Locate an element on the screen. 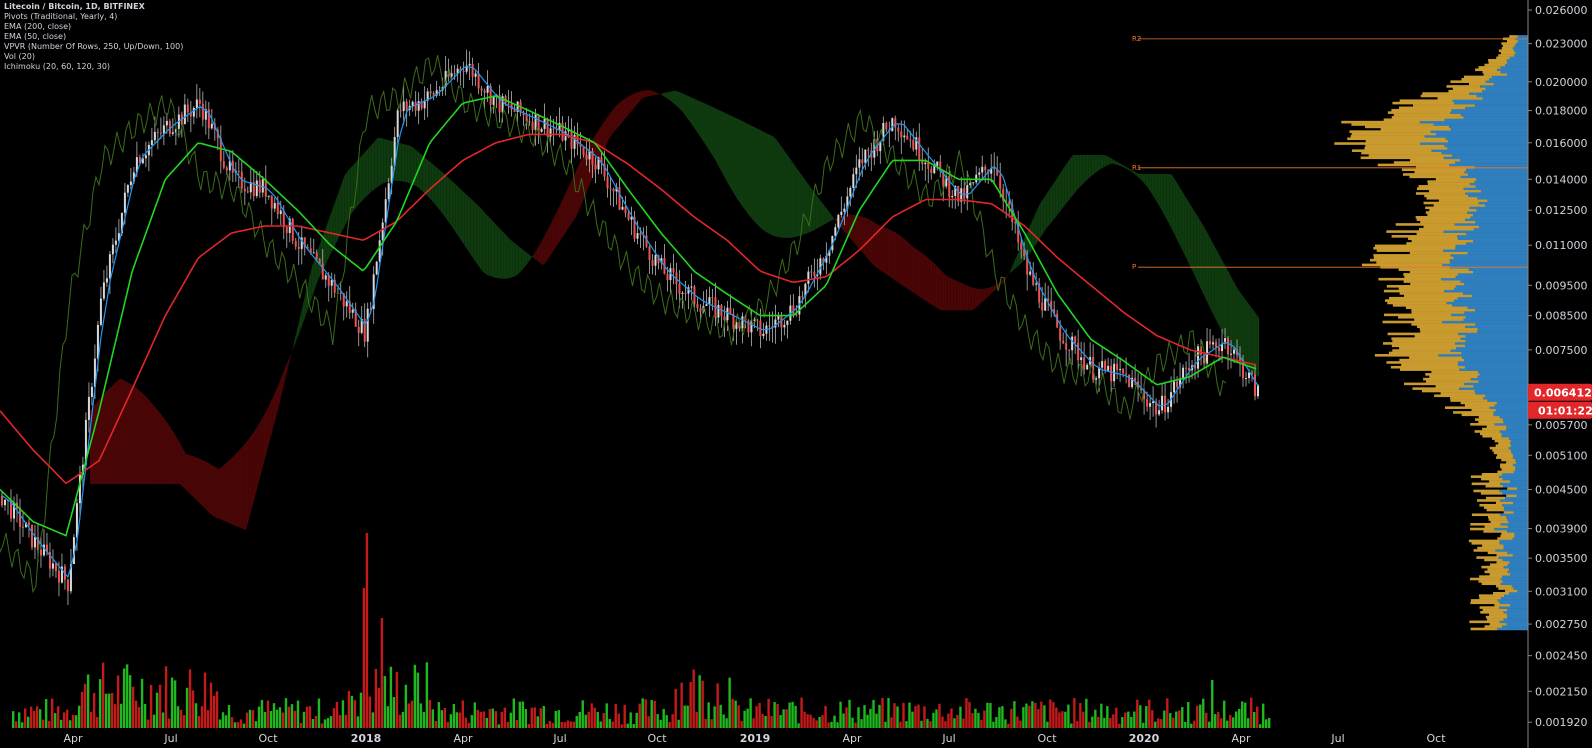 This screenshot has height=748, width=1592. y-tick-label: 0.002450 is located at coordinates (1561, 656).